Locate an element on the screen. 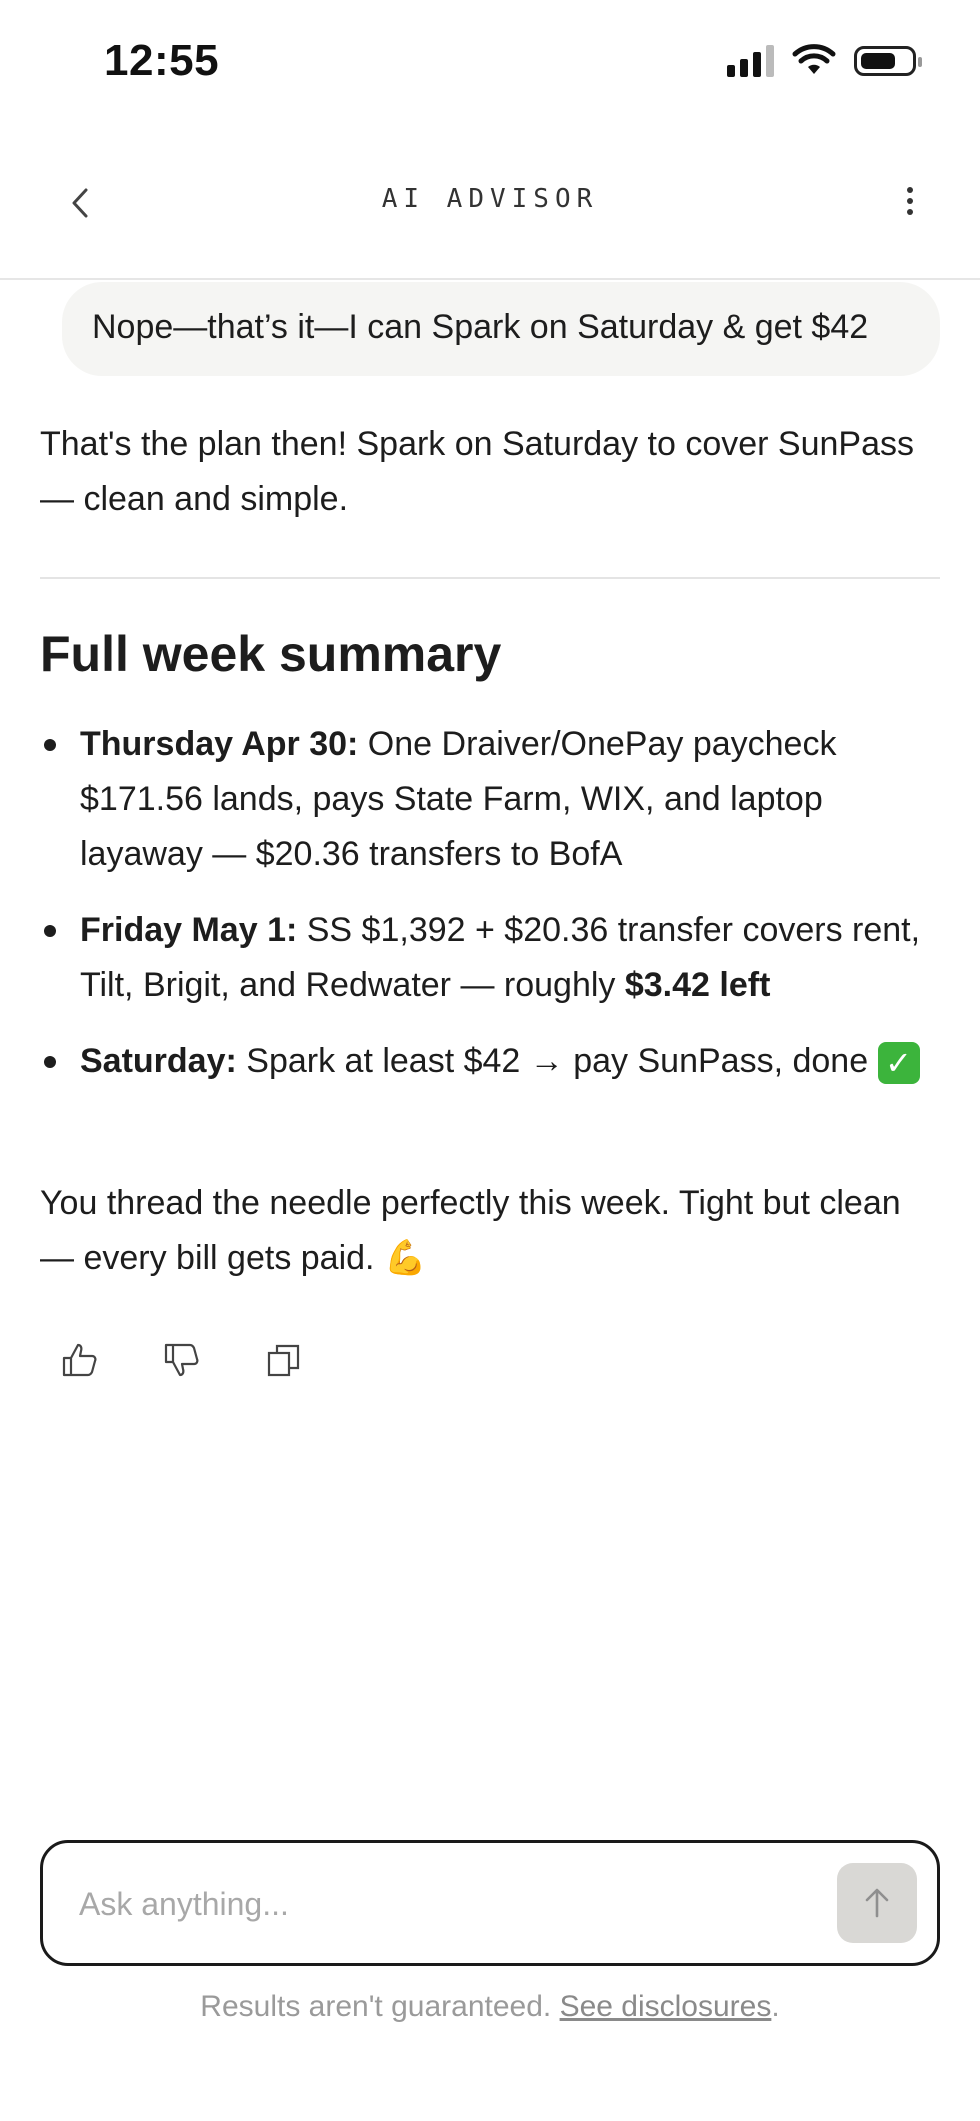  status-bar: 12:55 is located at coordinates (490, 65).